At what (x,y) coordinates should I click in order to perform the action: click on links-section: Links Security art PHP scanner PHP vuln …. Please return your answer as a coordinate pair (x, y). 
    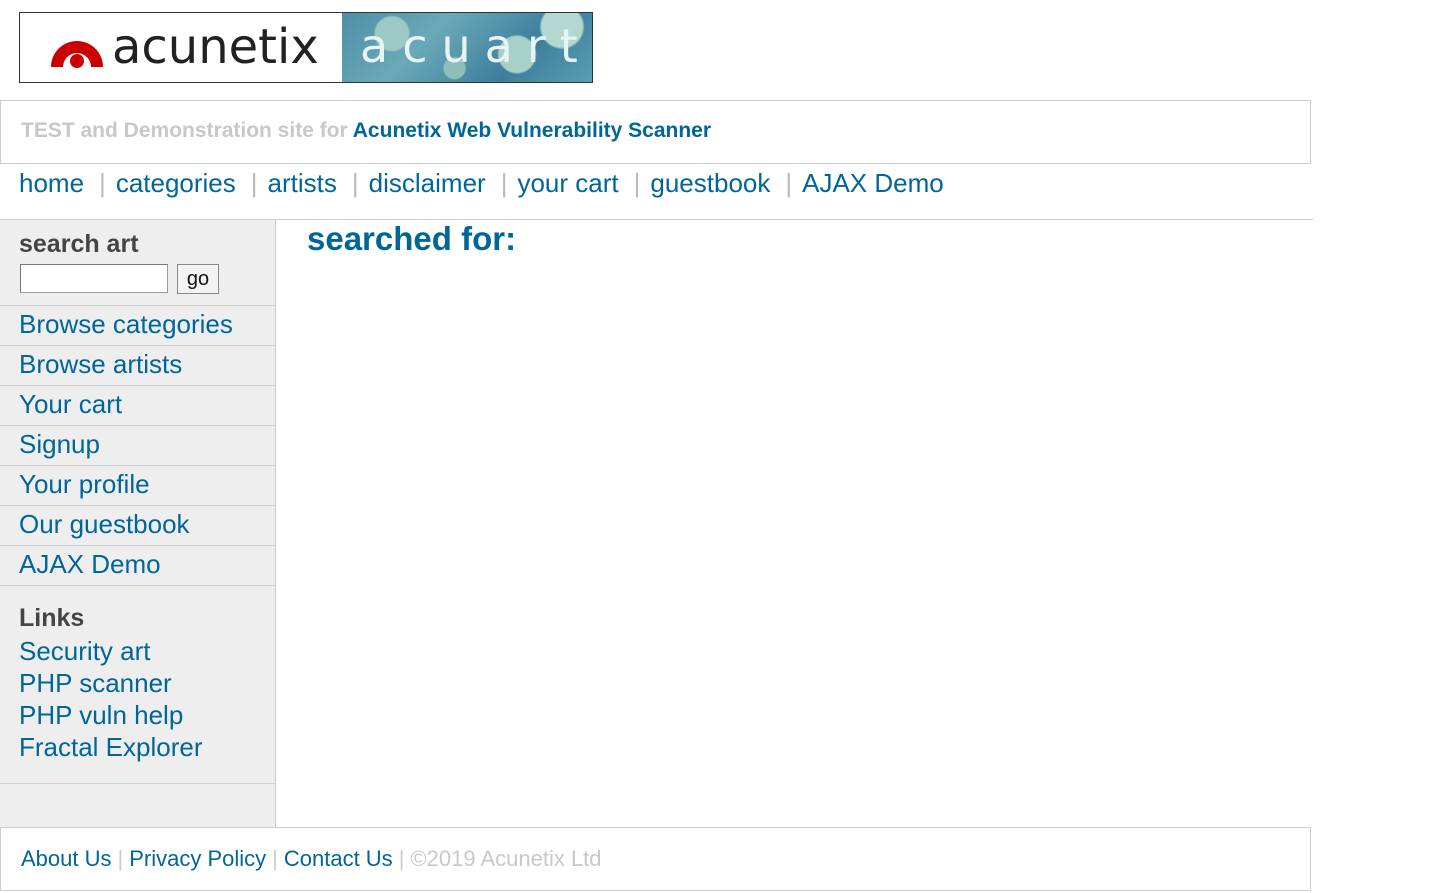
    Looking at the image, I should click on (111, 683).